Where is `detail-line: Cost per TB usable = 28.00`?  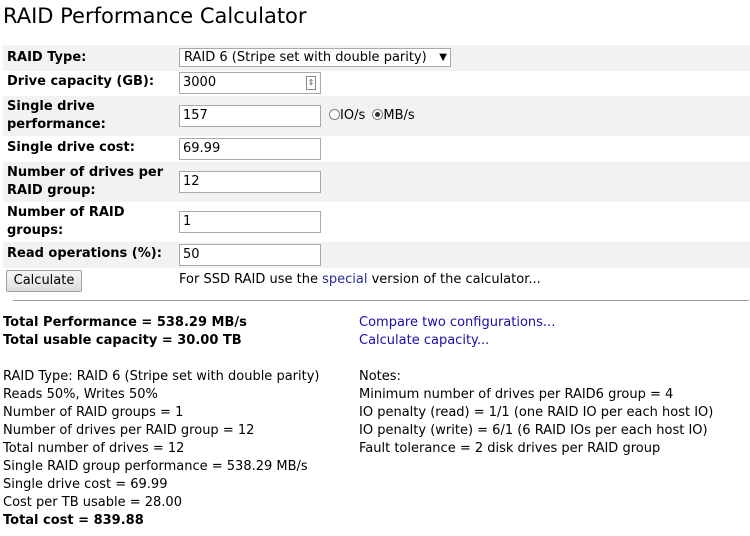
detail-line: Cost per TB usable = 28.00 is located at coordinates (92, 502).